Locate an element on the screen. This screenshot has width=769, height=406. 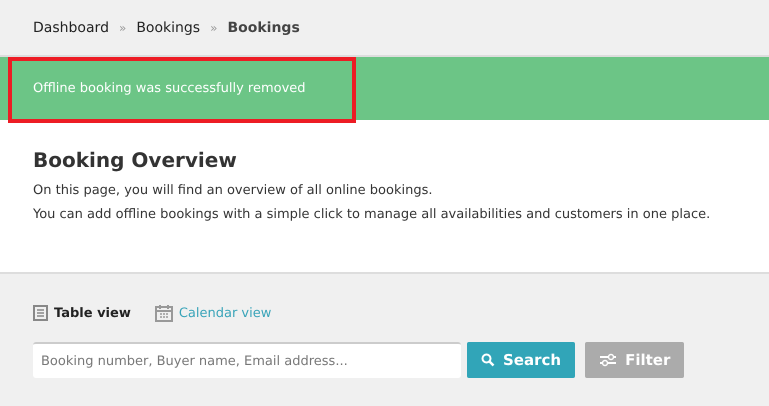
description-text: You can add offline bookings with a simple click to manage all availabilities and customers in one place. is located at coordinates (372, 215).